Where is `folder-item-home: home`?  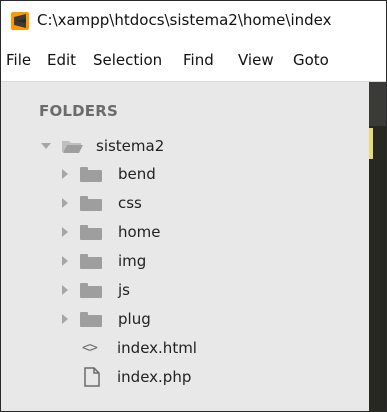
folder-item-home: home is located at coordinates (185, 232).